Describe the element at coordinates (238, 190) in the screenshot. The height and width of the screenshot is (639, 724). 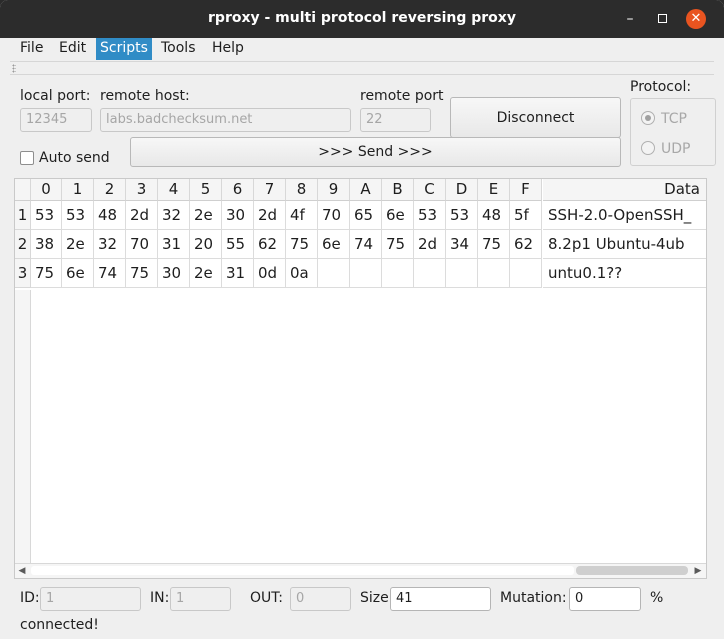
I see `column-header: 6` at that location.